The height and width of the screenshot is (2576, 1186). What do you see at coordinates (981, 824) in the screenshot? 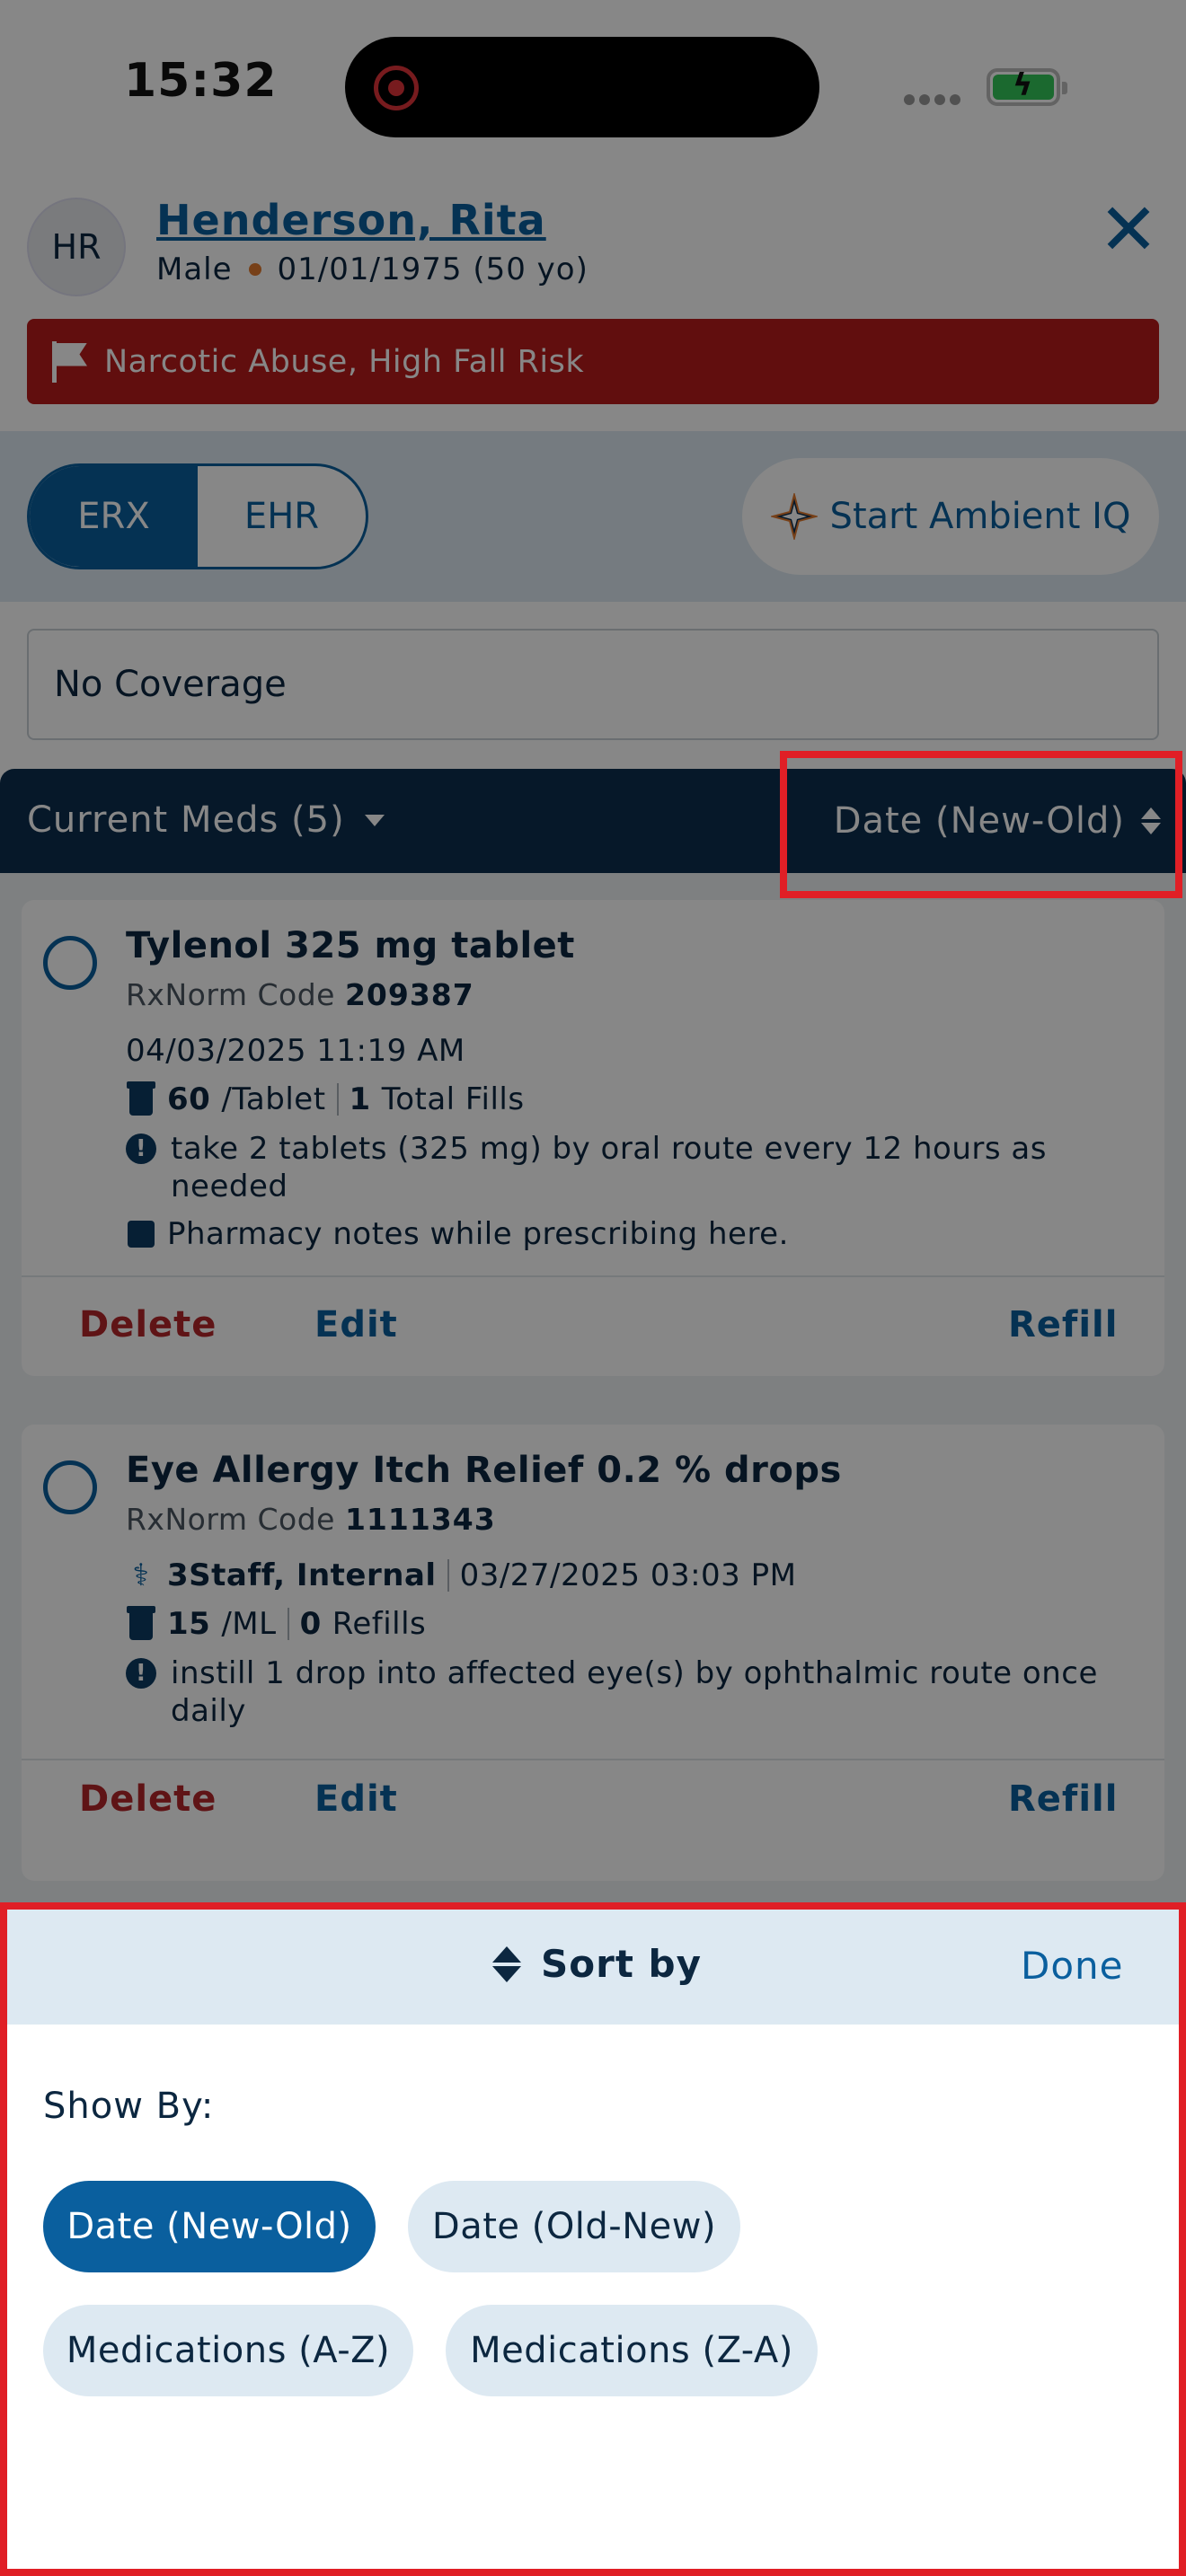
I see `highlight-box-sort-trigger` at bounding box center [981, 824].